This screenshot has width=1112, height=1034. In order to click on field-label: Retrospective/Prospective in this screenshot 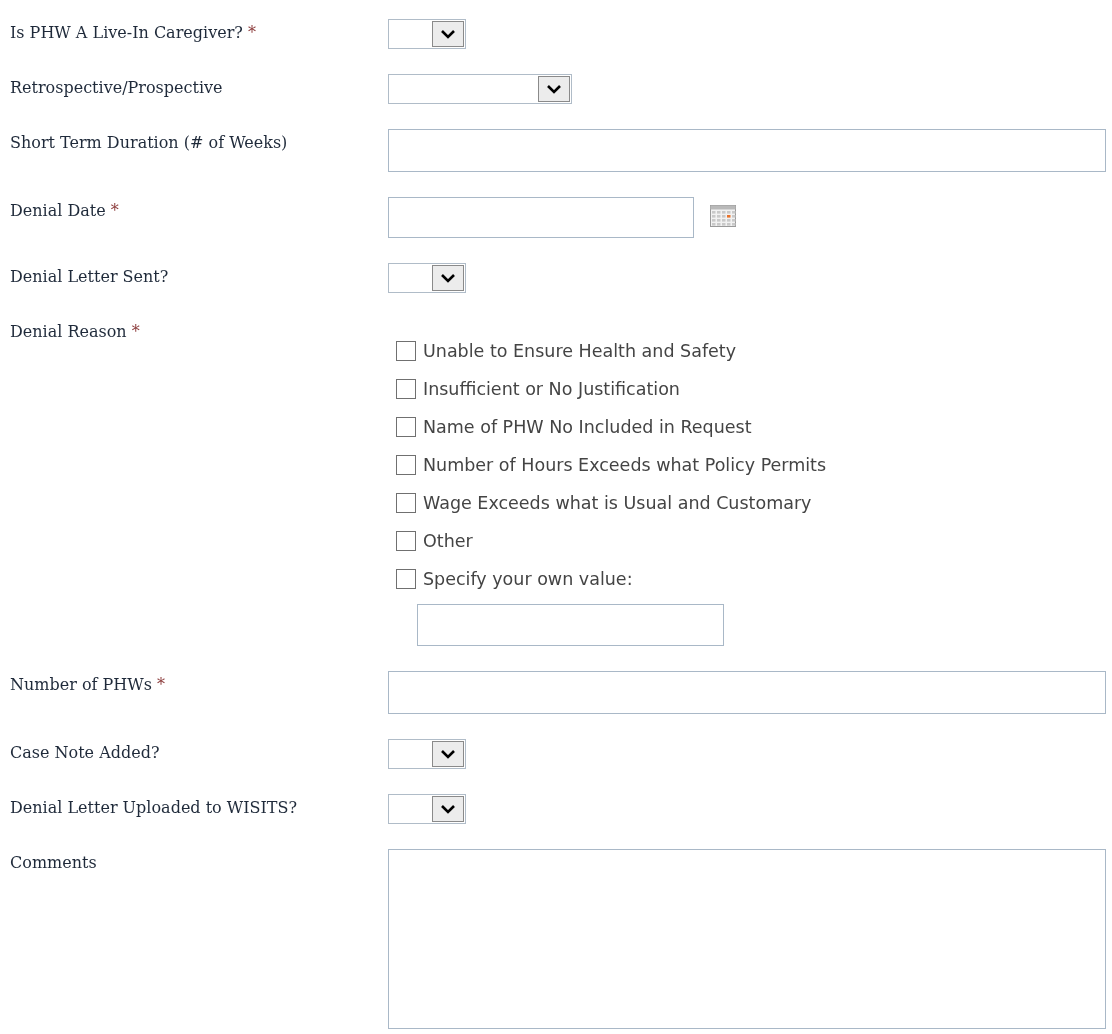, I will do `click(116, 87)`.